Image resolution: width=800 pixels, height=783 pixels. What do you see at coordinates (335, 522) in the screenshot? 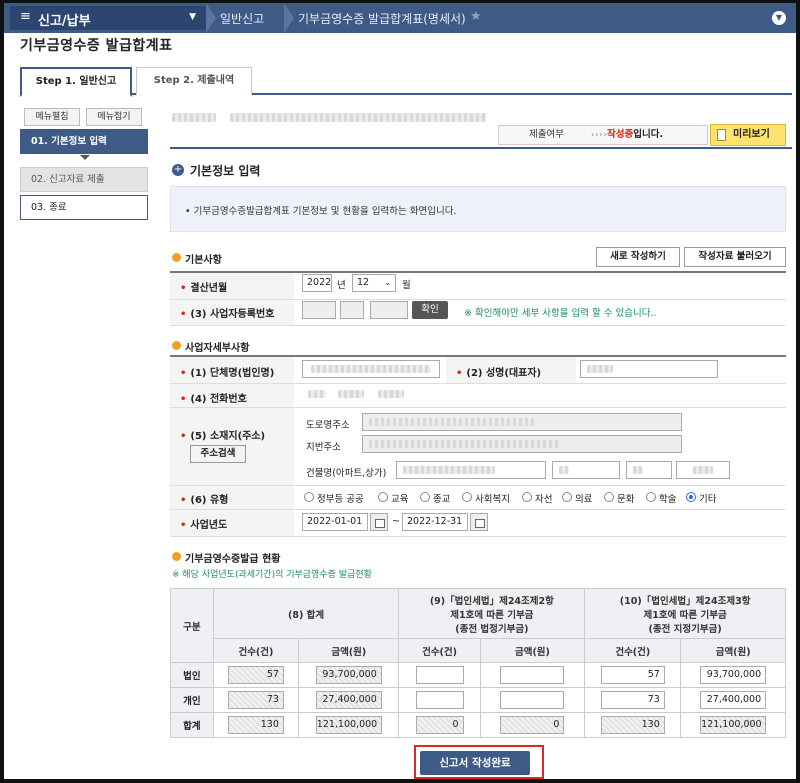
I see `start-date-input: 2022-01-01` at bounding box center [335, 522].